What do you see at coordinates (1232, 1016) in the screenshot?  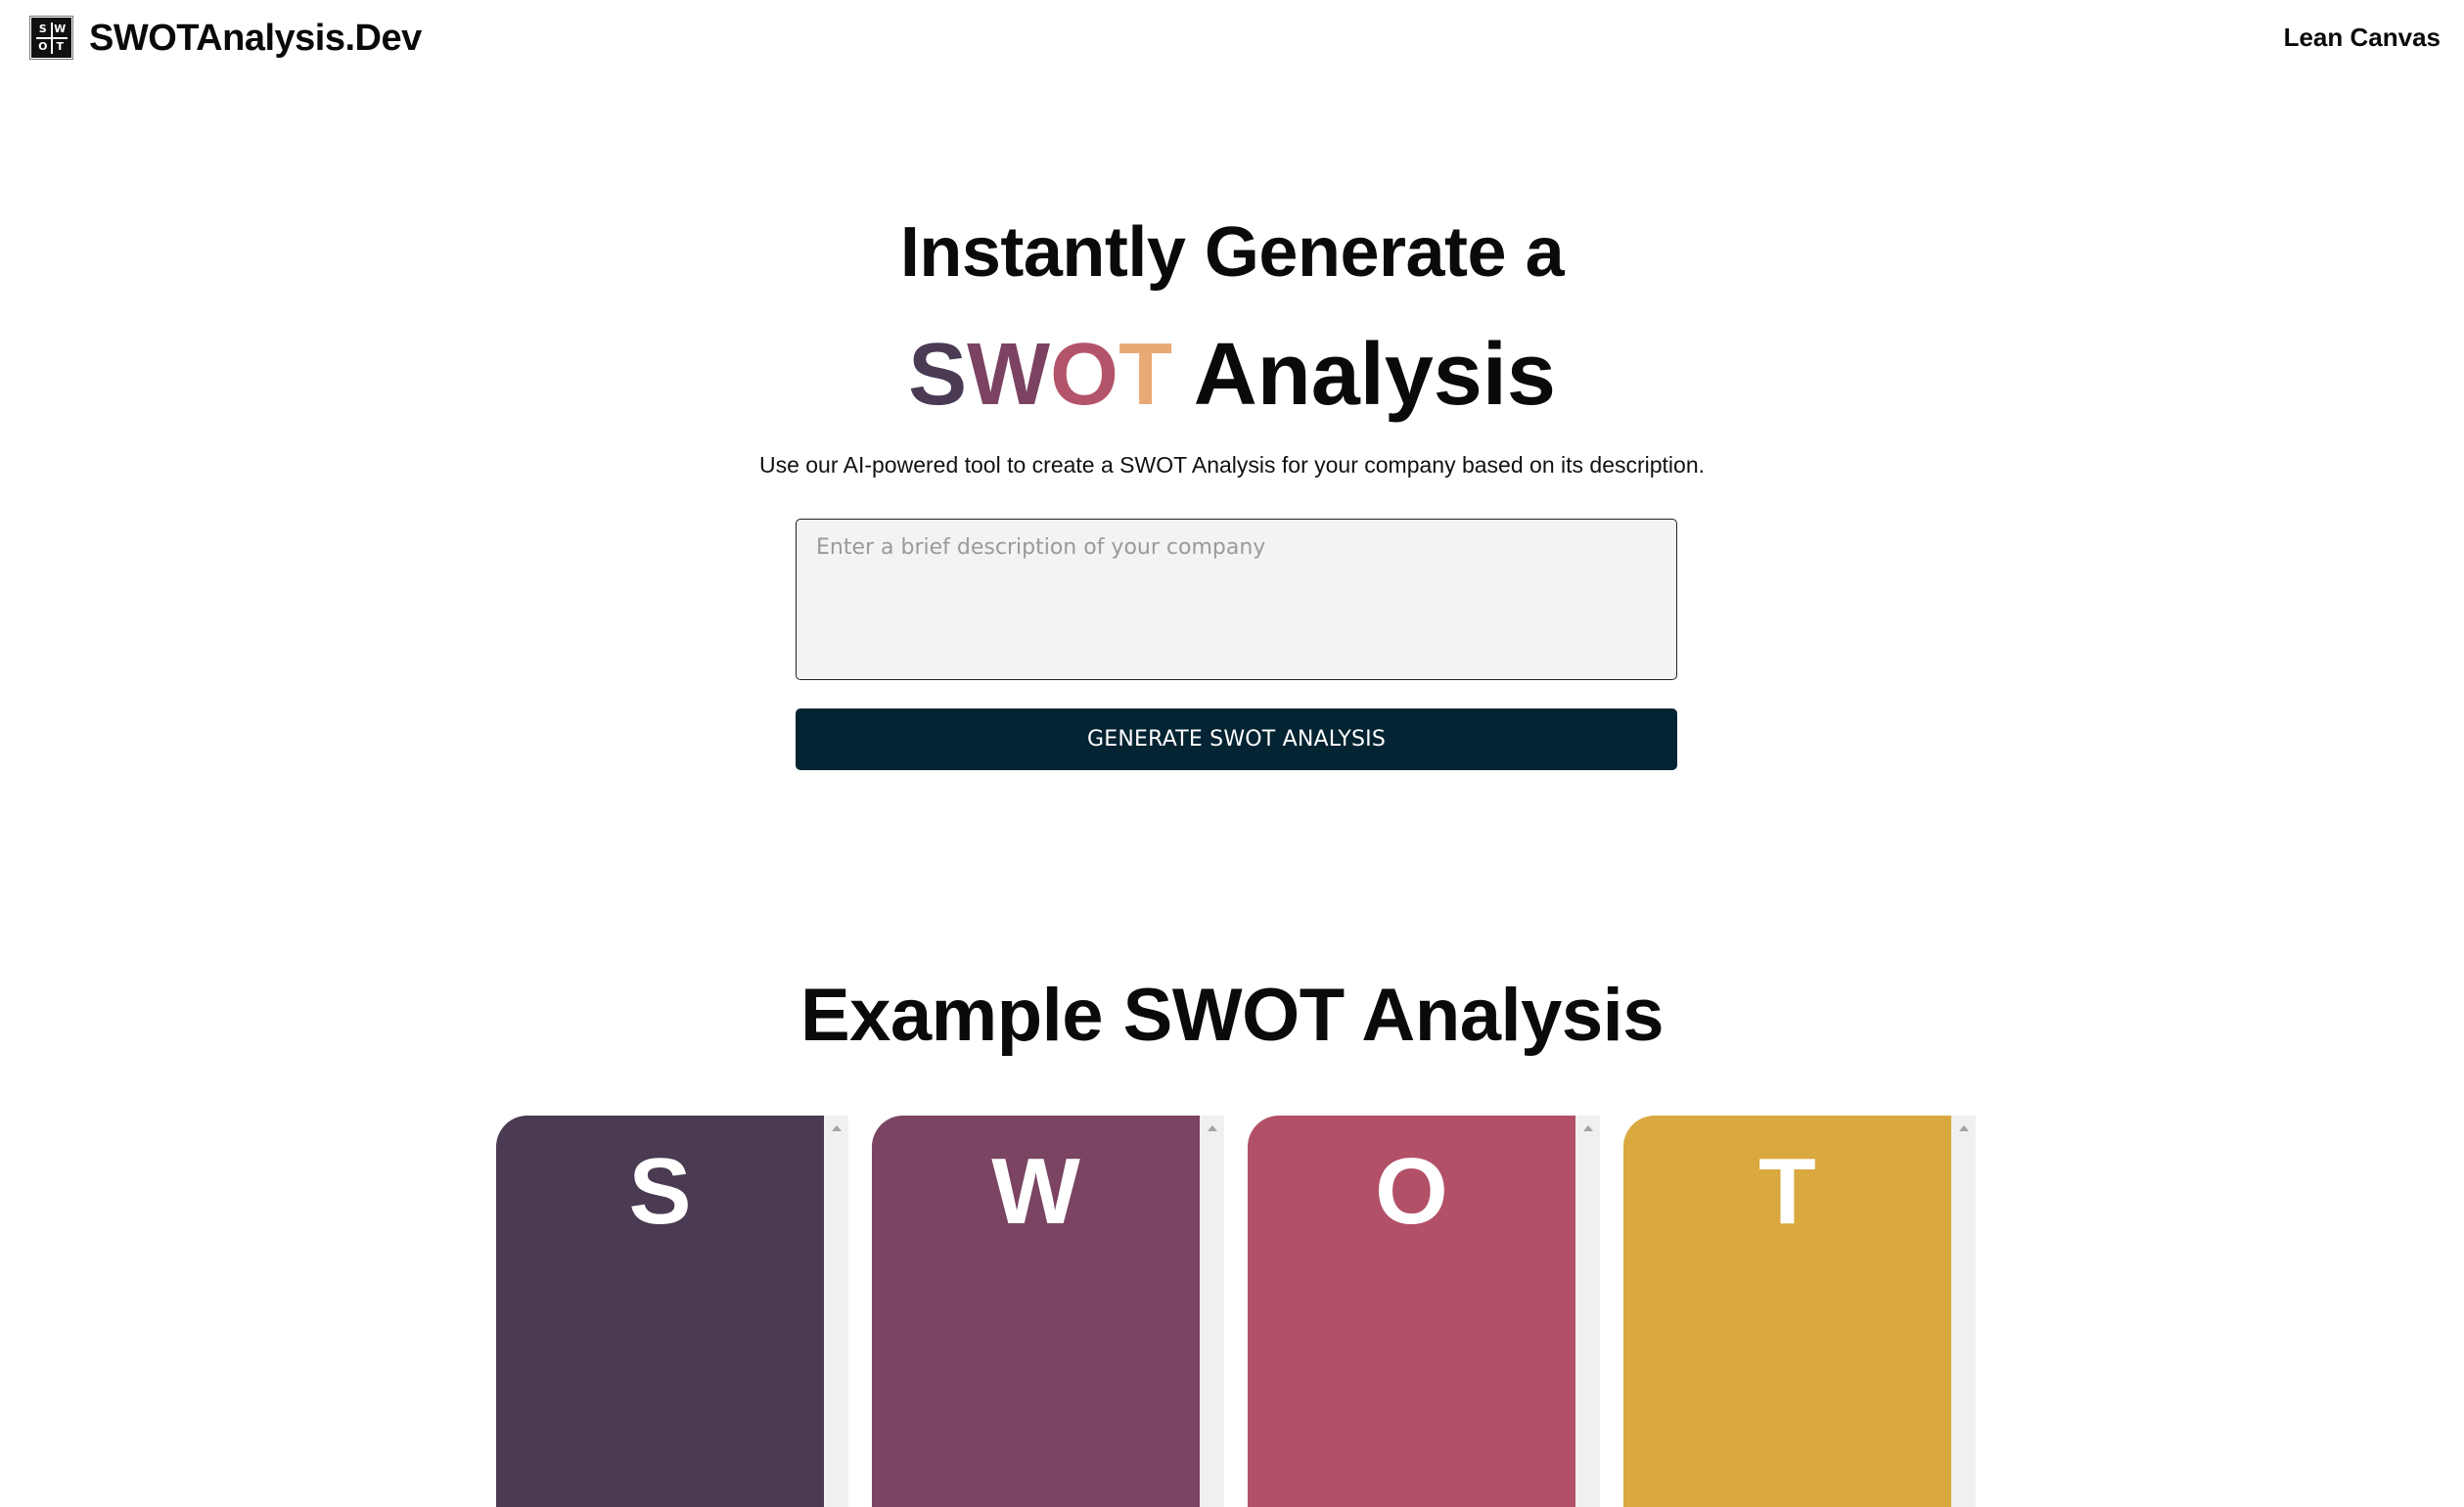 I see `example-section-title: Example SWOT Analysis` at bounding box center [1232, 1016].